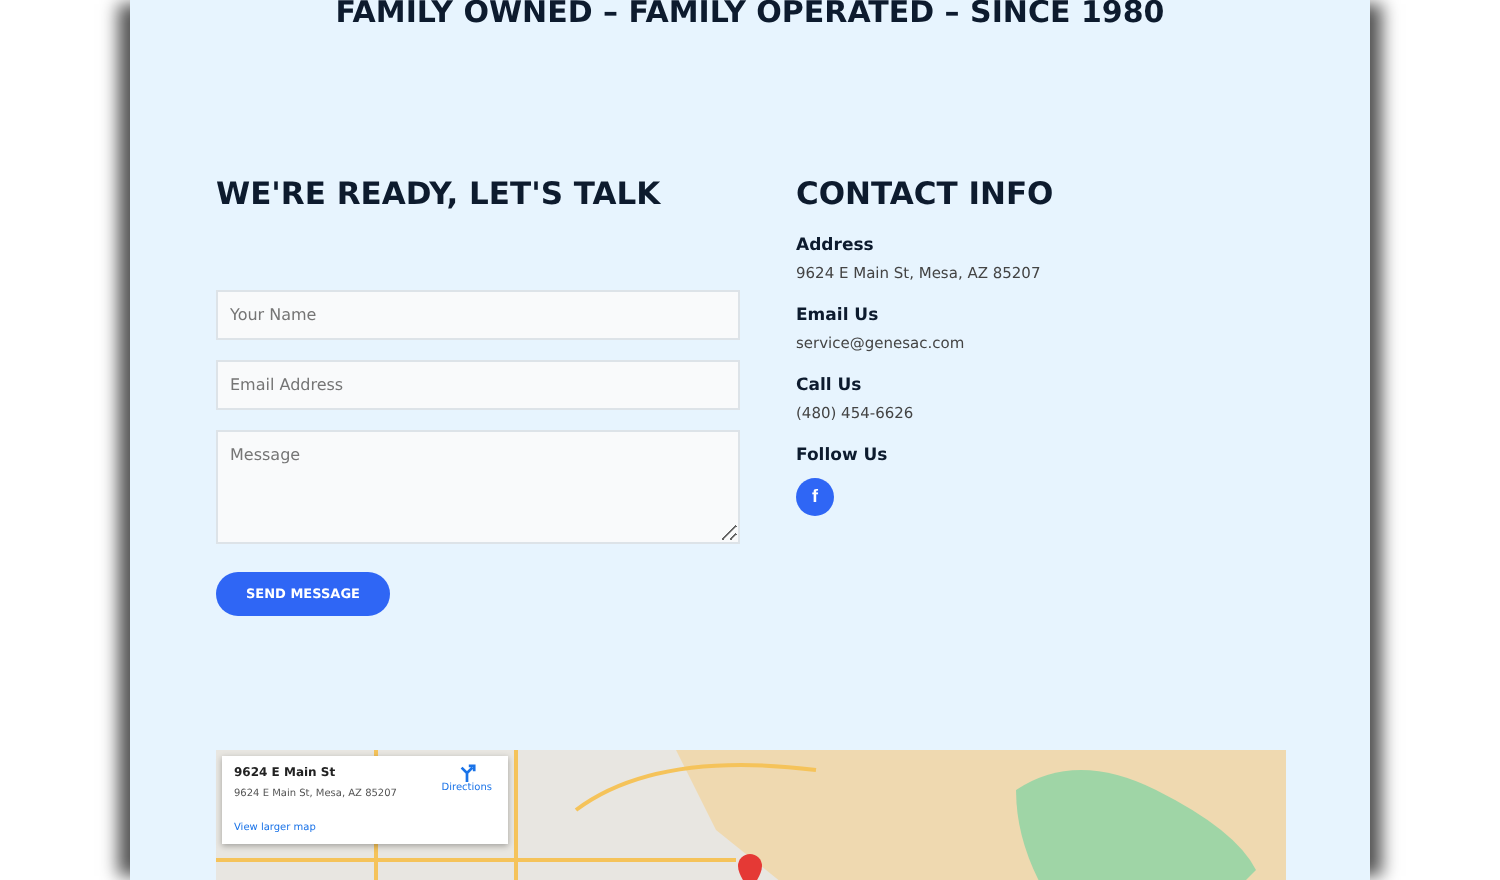  I want to click on directions-icon, so click(466, 773).